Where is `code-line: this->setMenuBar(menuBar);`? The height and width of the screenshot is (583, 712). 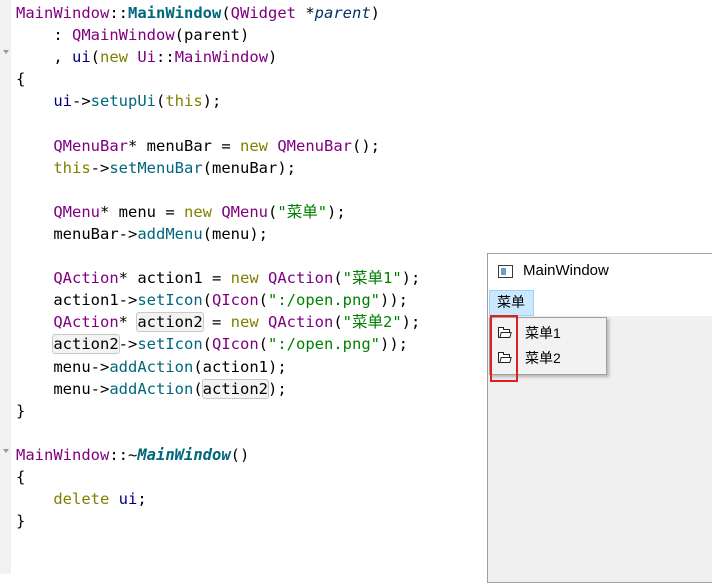 code-line: this->setMenuBar(menuBar); is located at coordinates (364, 168).